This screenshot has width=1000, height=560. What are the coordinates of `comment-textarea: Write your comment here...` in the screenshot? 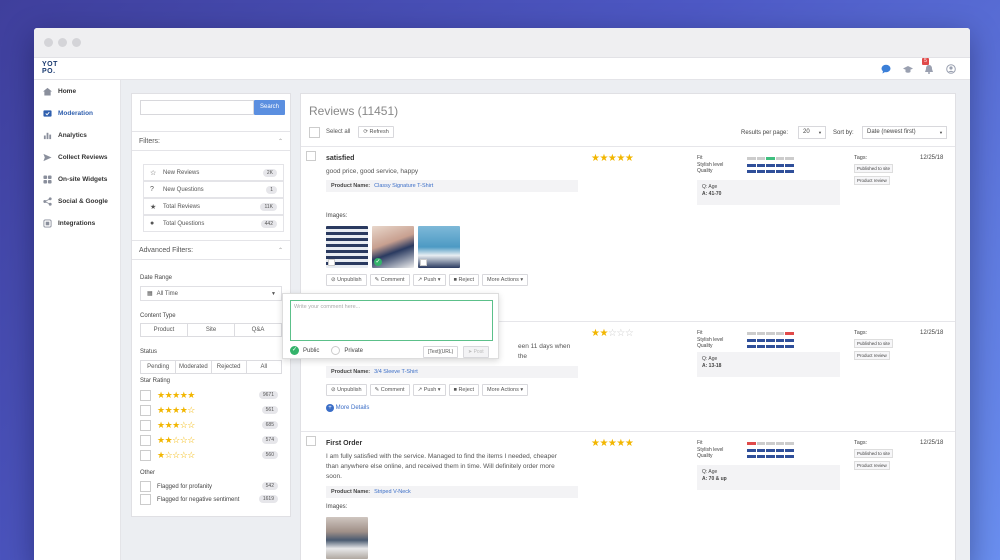 It's located at (391, 320).